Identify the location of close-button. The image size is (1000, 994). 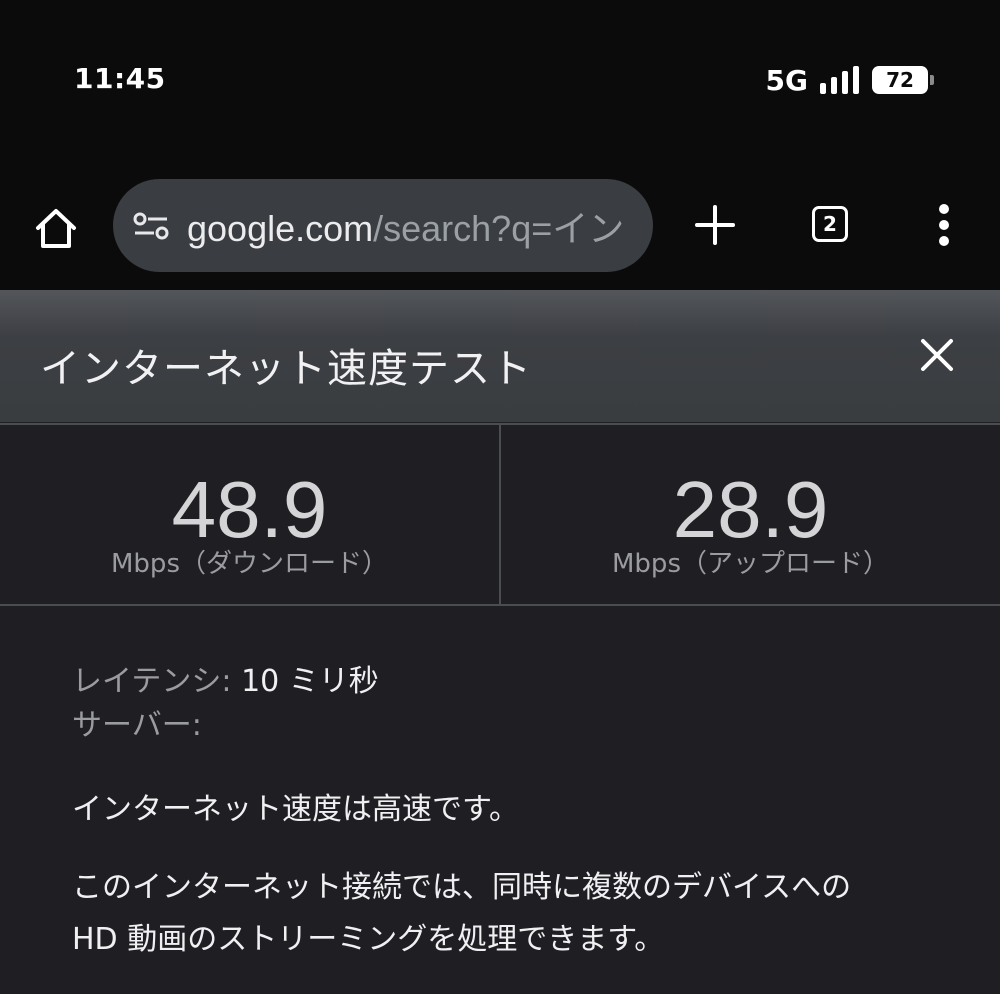
(937, 355).